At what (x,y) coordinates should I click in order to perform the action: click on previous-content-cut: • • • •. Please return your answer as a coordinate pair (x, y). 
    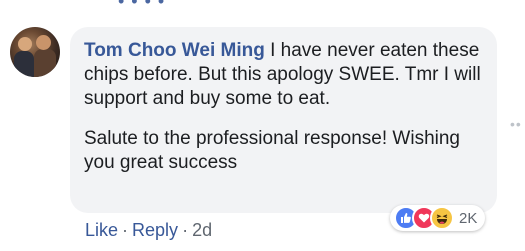
    Looking at the image, I should click on (142, 5).